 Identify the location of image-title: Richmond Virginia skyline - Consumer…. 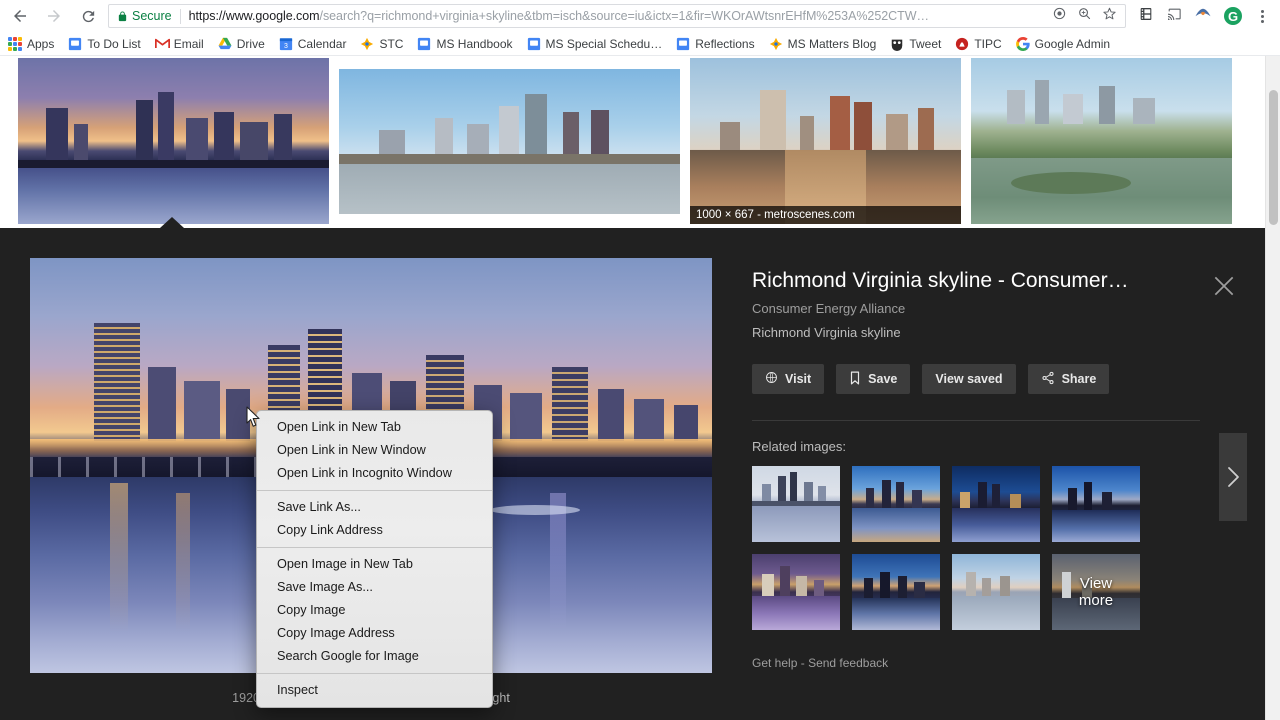
(967, 280).